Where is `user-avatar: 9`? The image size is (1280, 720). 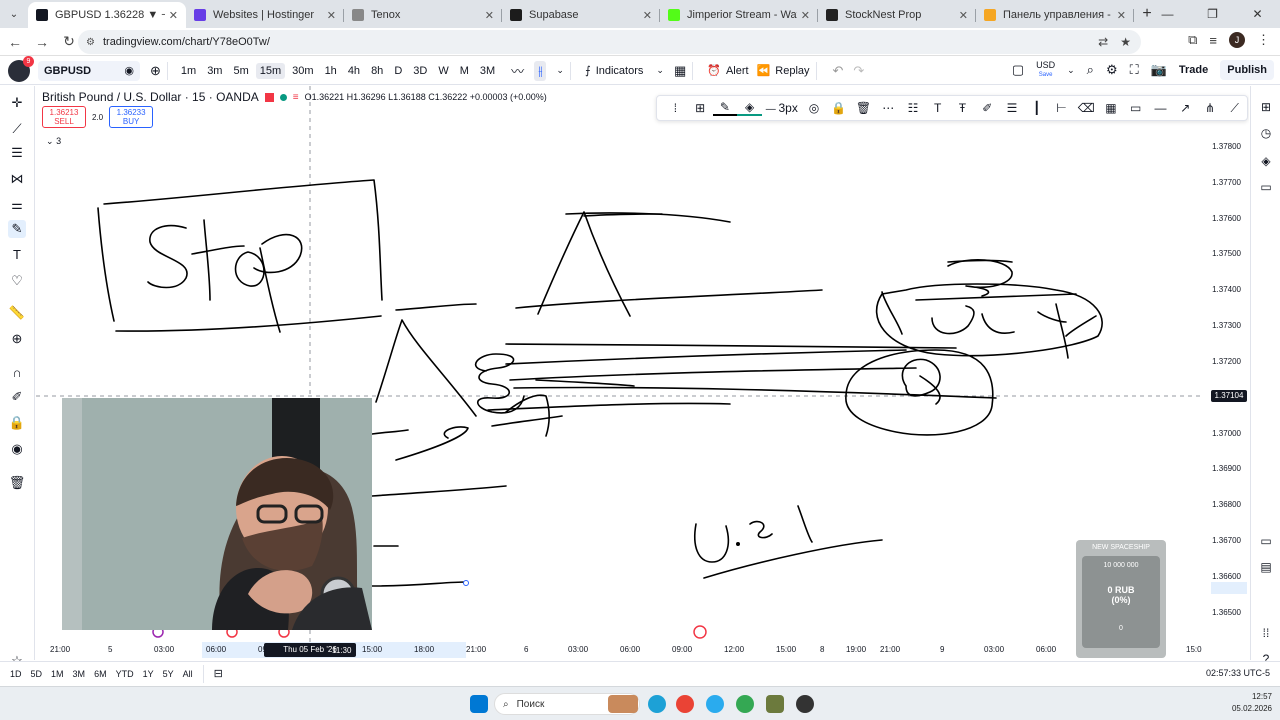 user-avatar: 9 is located at coordinates (21, 68).